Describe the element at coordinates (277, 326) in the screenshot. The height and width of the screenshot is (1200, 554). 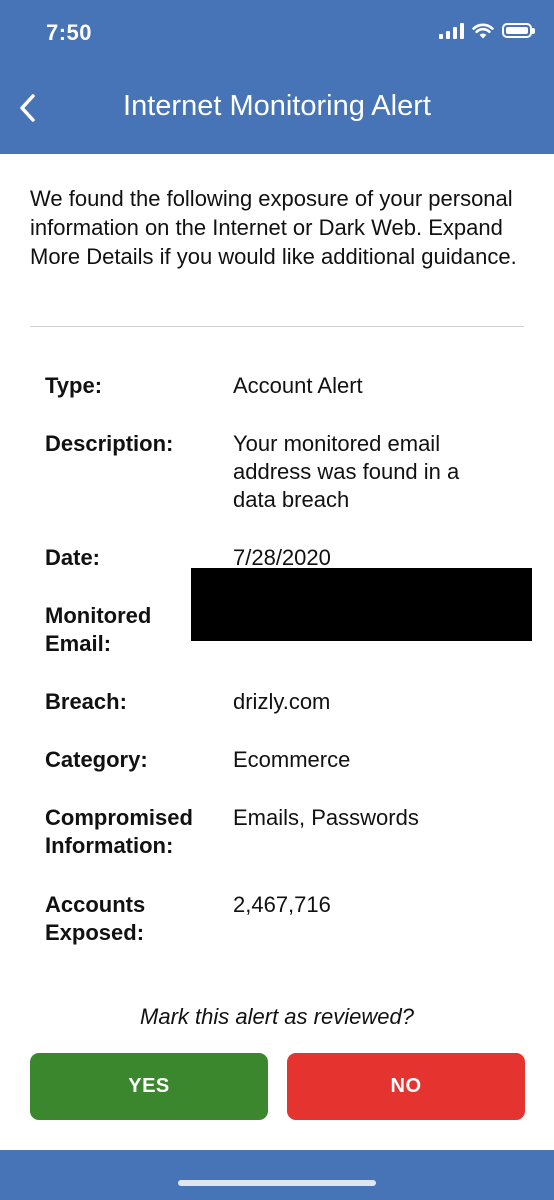
I see `divider` at that location.